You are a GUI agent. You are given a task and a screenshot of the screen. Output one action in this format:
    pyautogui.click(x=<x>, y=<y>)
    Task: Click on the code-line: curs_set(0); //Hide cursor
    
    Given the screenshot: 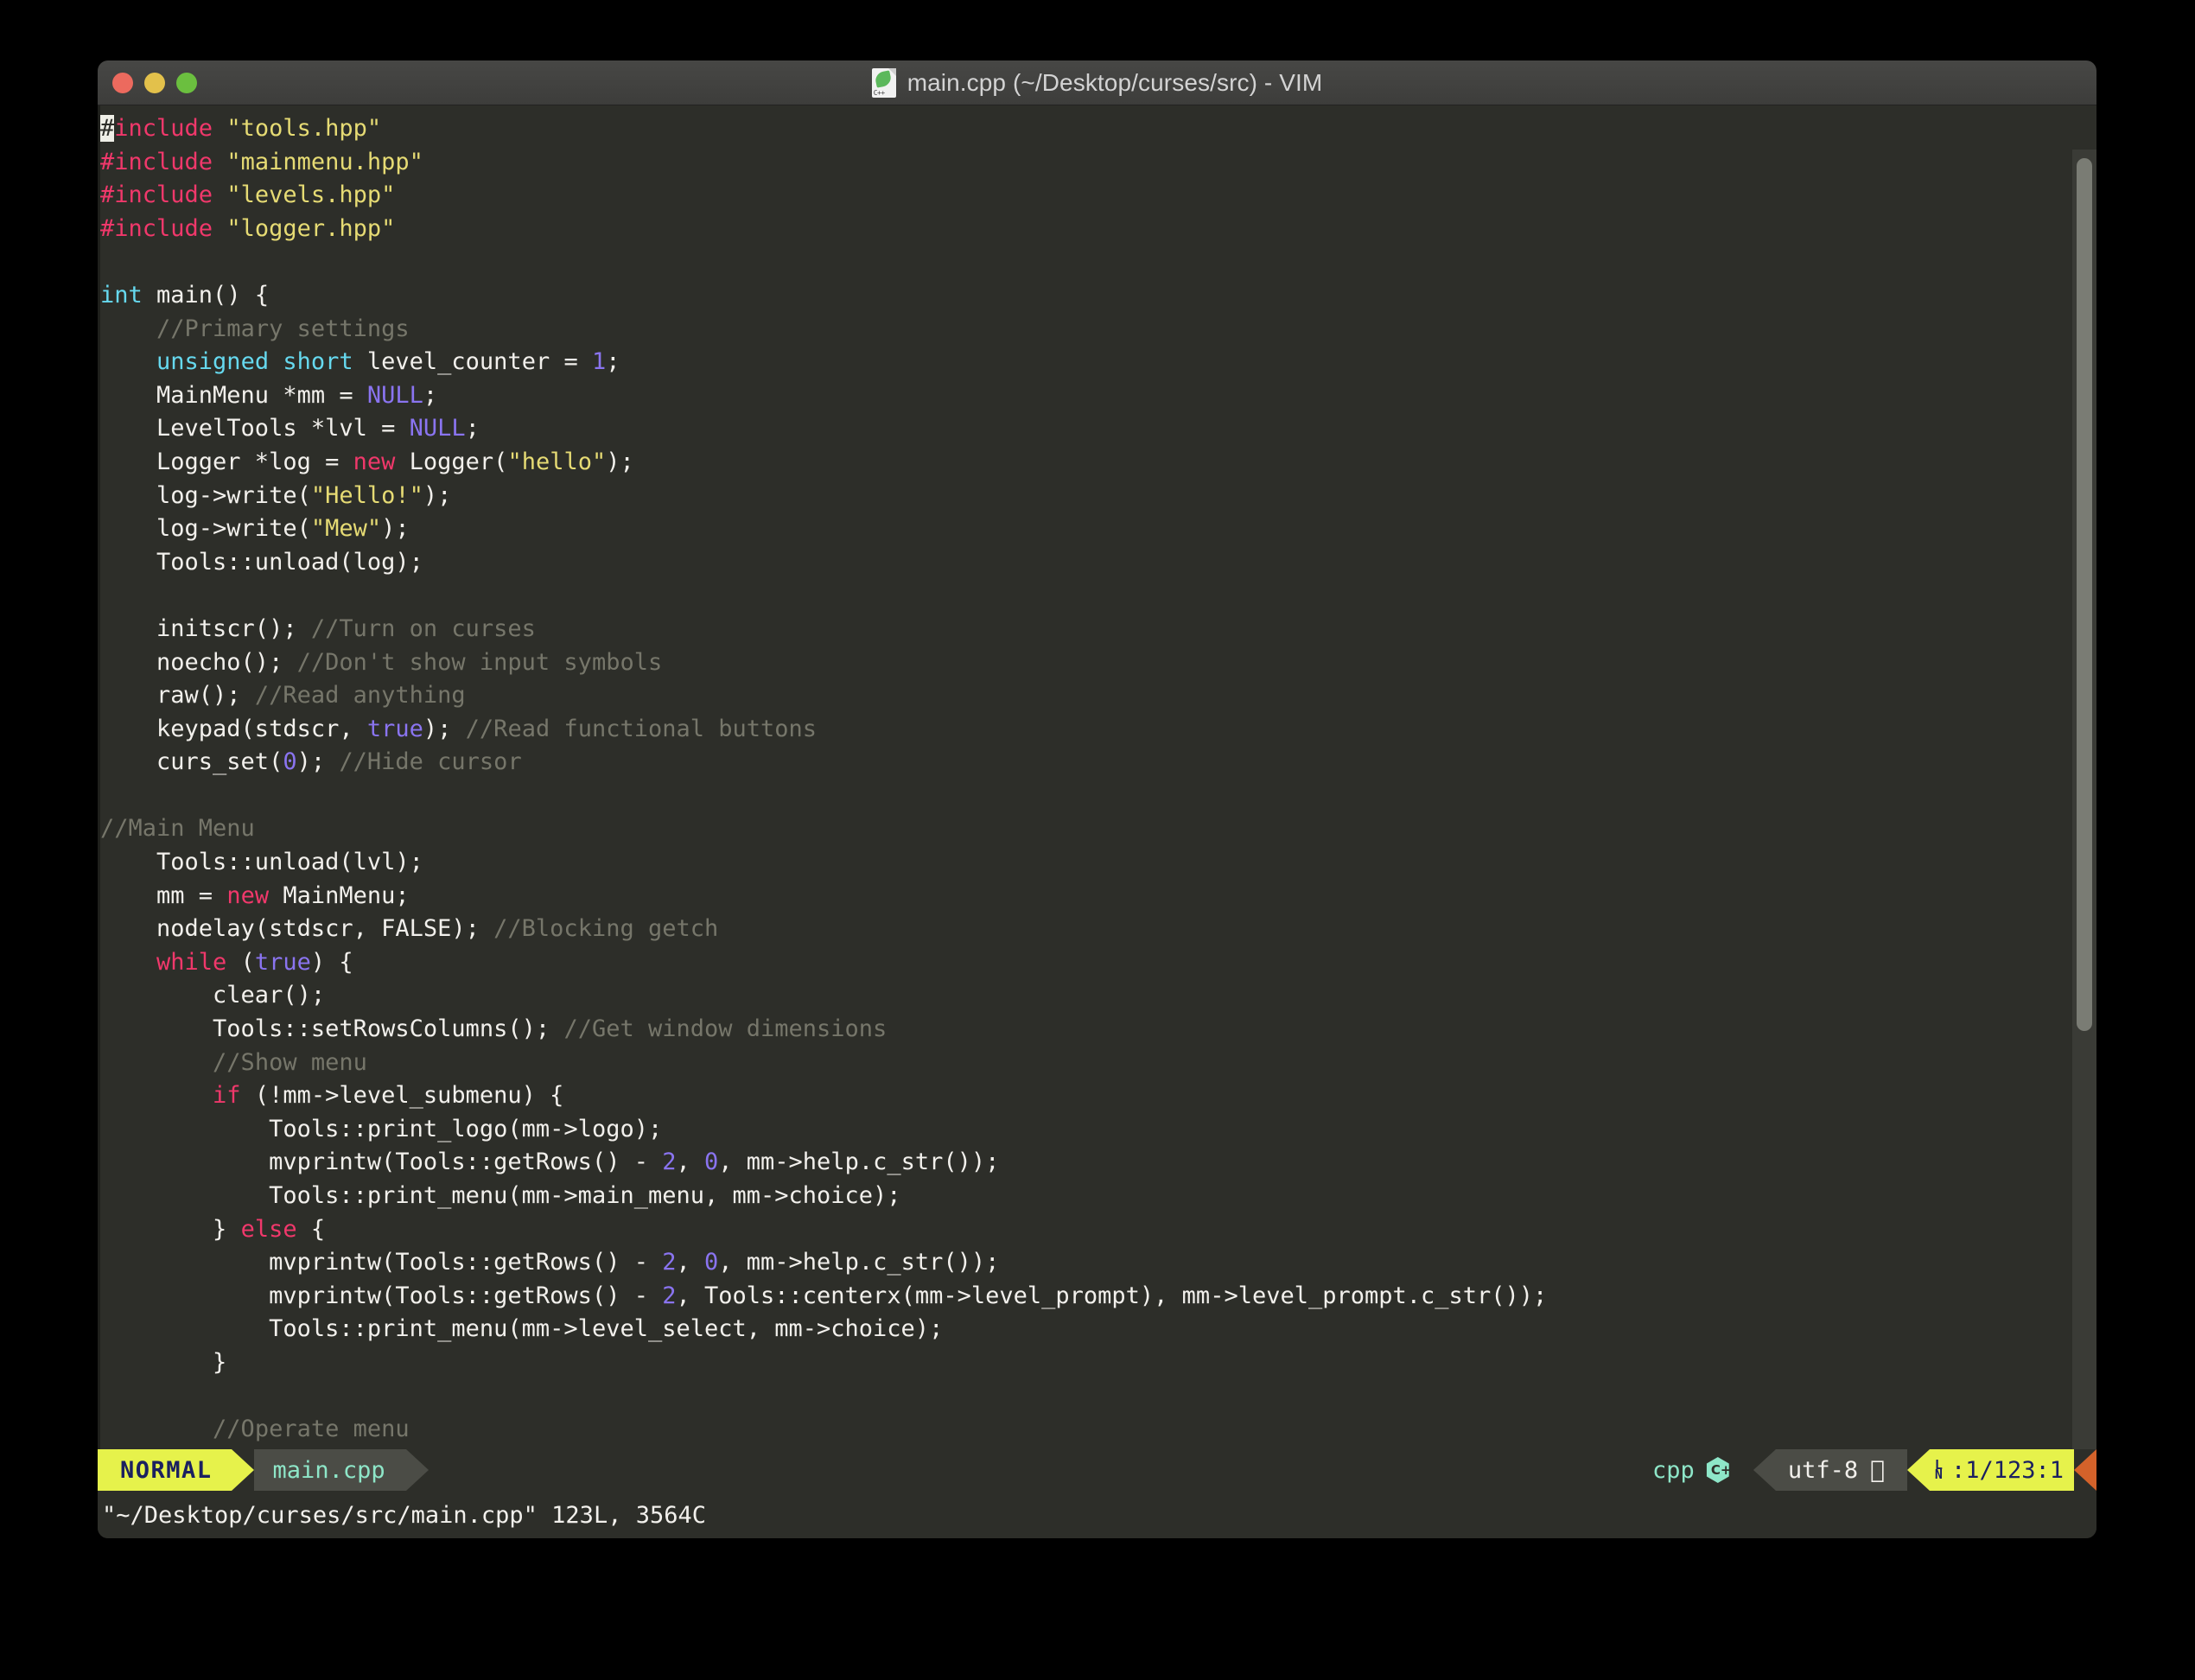 What is the action you would take?
    pyautogui.click(x=311, y=762)
    